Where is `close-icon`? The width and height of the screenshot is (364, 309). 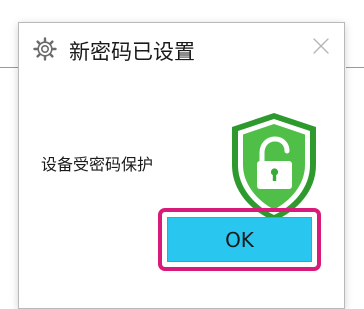
close-icon is located at coordinates (321, 48).